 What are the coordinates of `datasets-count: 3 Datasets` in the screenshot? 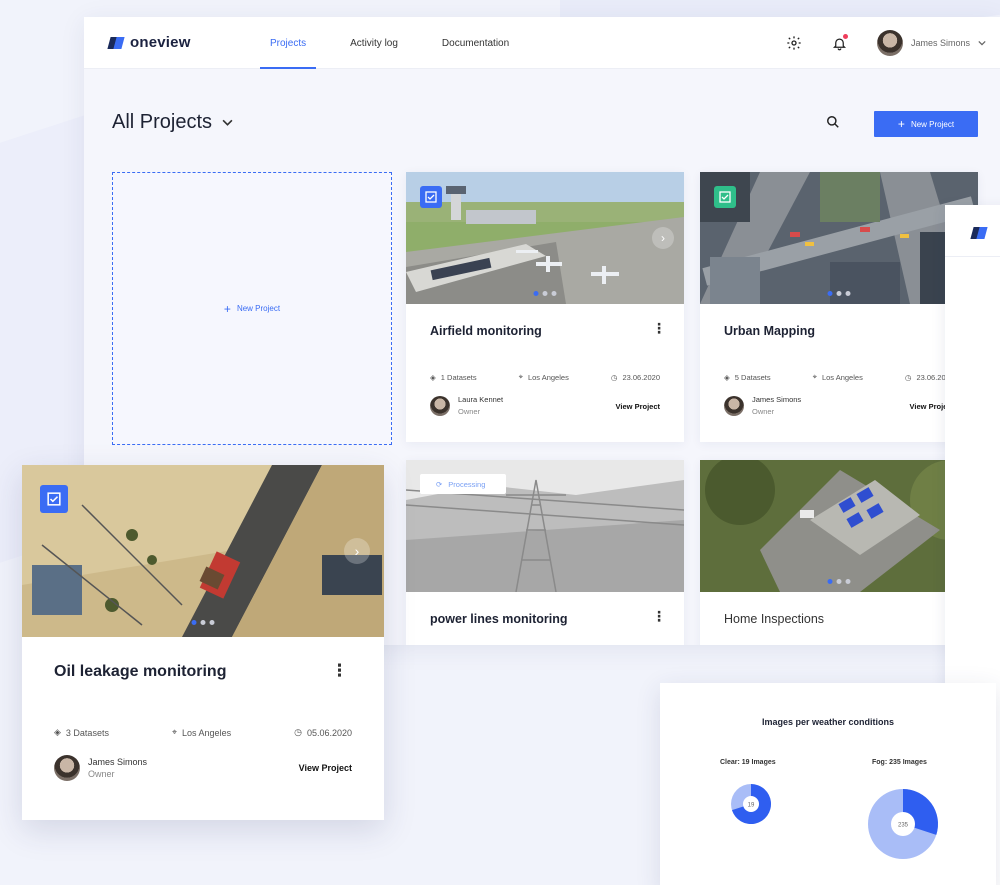 It's located at (87, 732).